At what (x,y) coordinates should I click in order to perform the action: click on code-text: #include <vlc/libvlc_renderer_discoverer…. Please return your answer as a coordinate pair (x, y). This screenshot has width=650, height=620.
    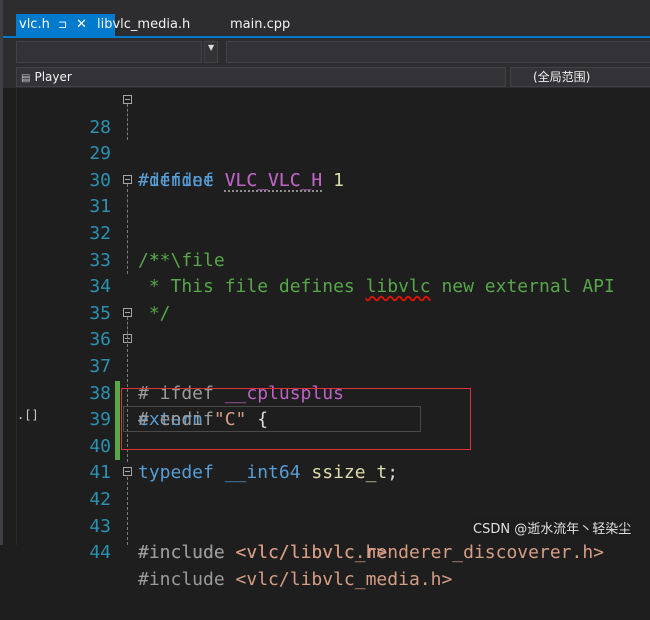
    Looking at the image, I should click on (371, 553).